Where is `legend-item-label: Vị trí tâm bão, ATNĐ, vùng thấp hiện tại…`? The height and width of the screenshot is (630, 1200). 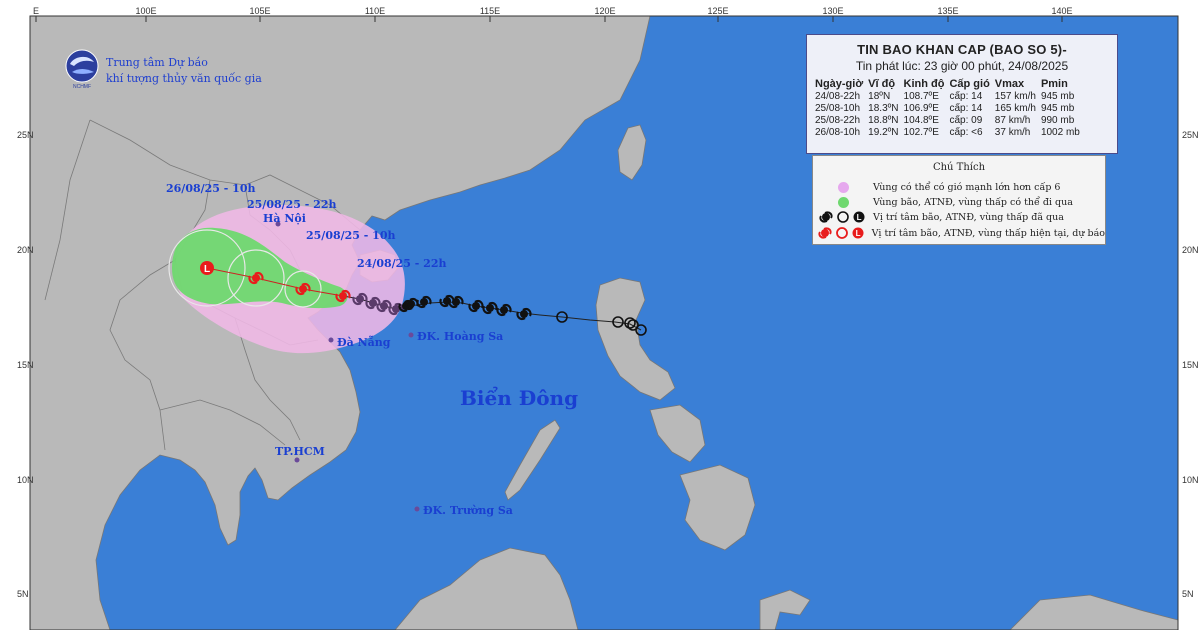 legend-item-label: Vị trí tâm bão, ATNĐ, vùng thấp hiện tại… is located at coordinates (988, 233).